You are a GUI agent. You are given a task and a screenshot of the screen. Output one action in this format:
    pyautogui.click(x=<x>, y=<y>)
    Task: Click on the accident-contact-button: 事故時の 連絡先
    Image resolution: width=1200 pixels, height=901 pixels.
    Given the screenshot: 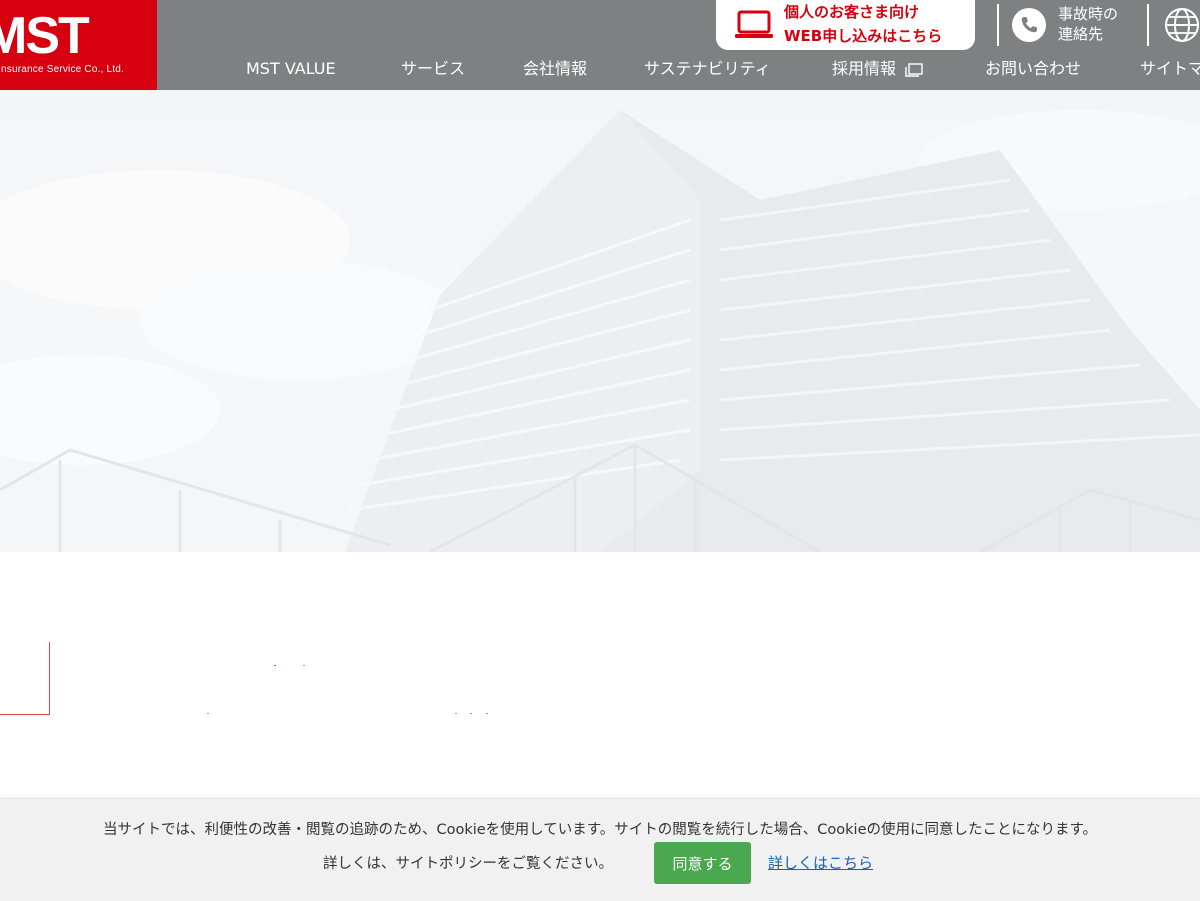 What is the action you would take?
    pyautogui.click(x=1076, y=25)
    